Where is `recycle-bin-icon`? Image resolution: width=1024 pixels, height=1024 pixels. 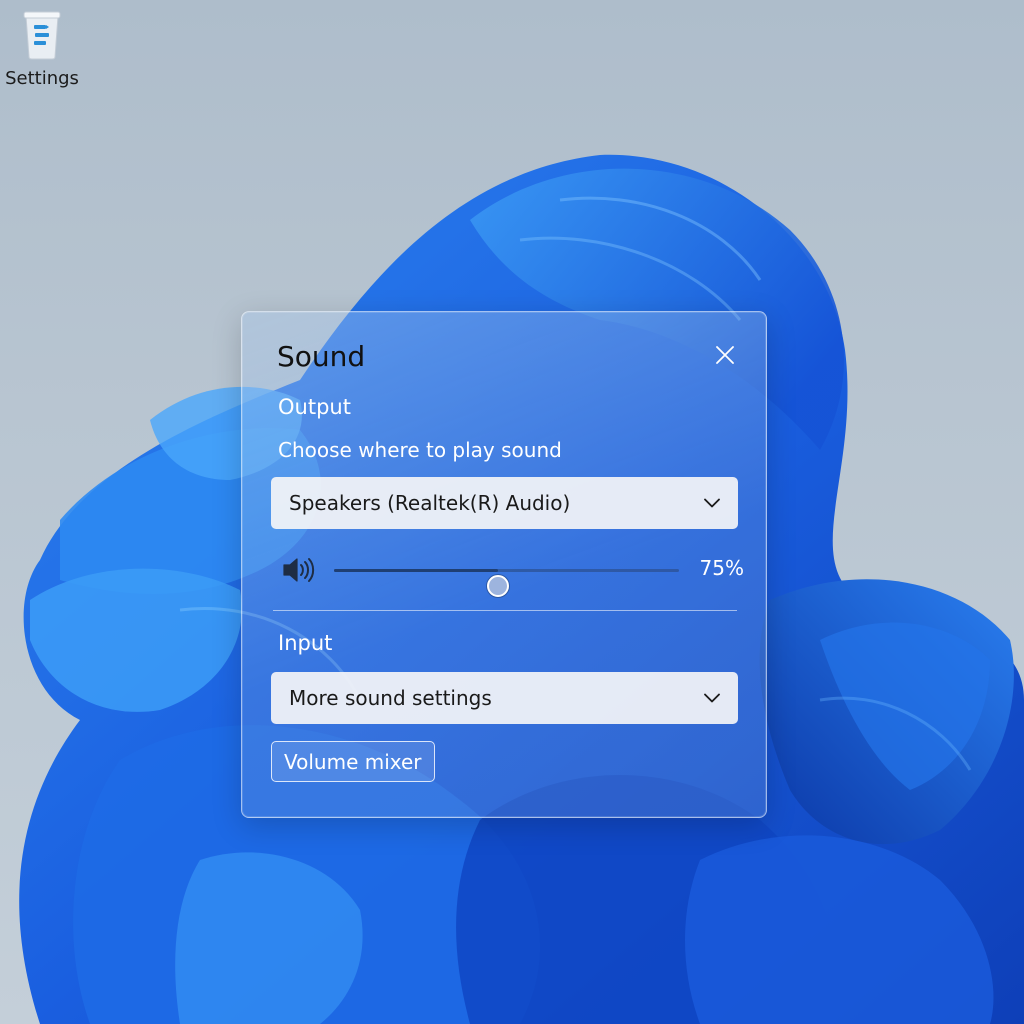 recycle-bin-icon is located at coordinates (42, 35).